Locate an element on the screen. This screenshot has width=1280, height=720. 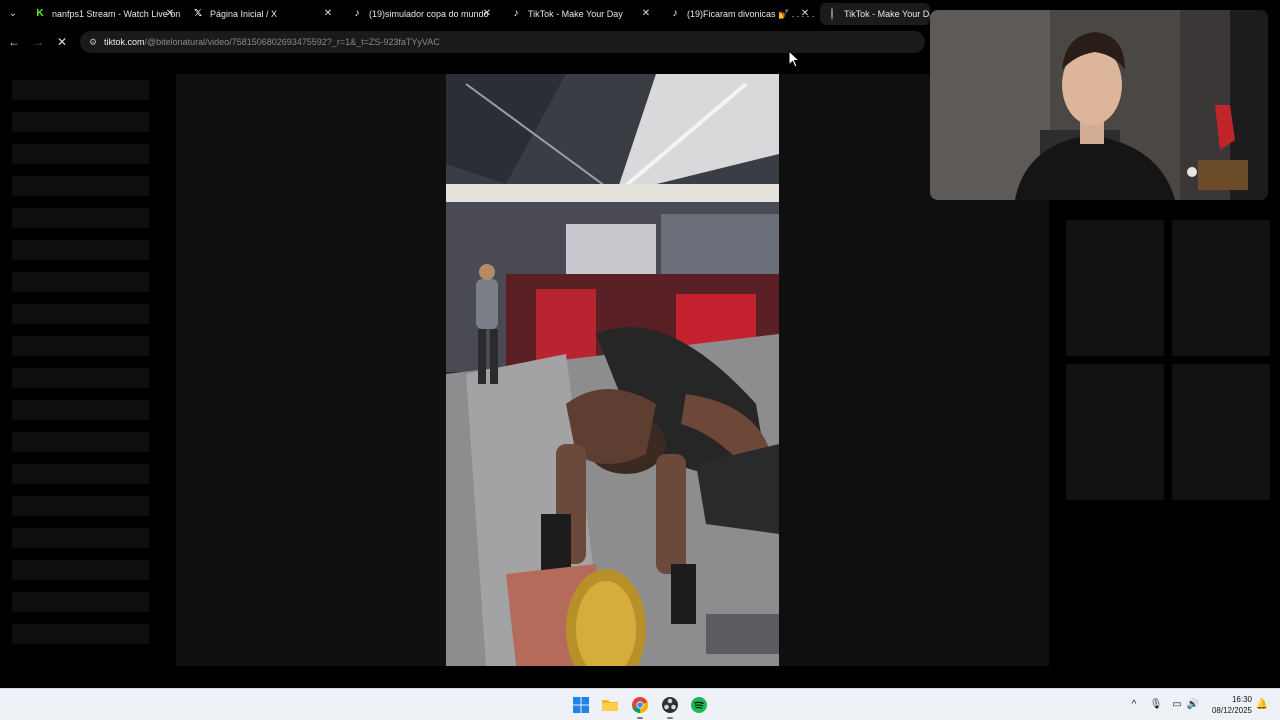
clock-date: 08/12/2025 is located at coordinates (1231, 710).